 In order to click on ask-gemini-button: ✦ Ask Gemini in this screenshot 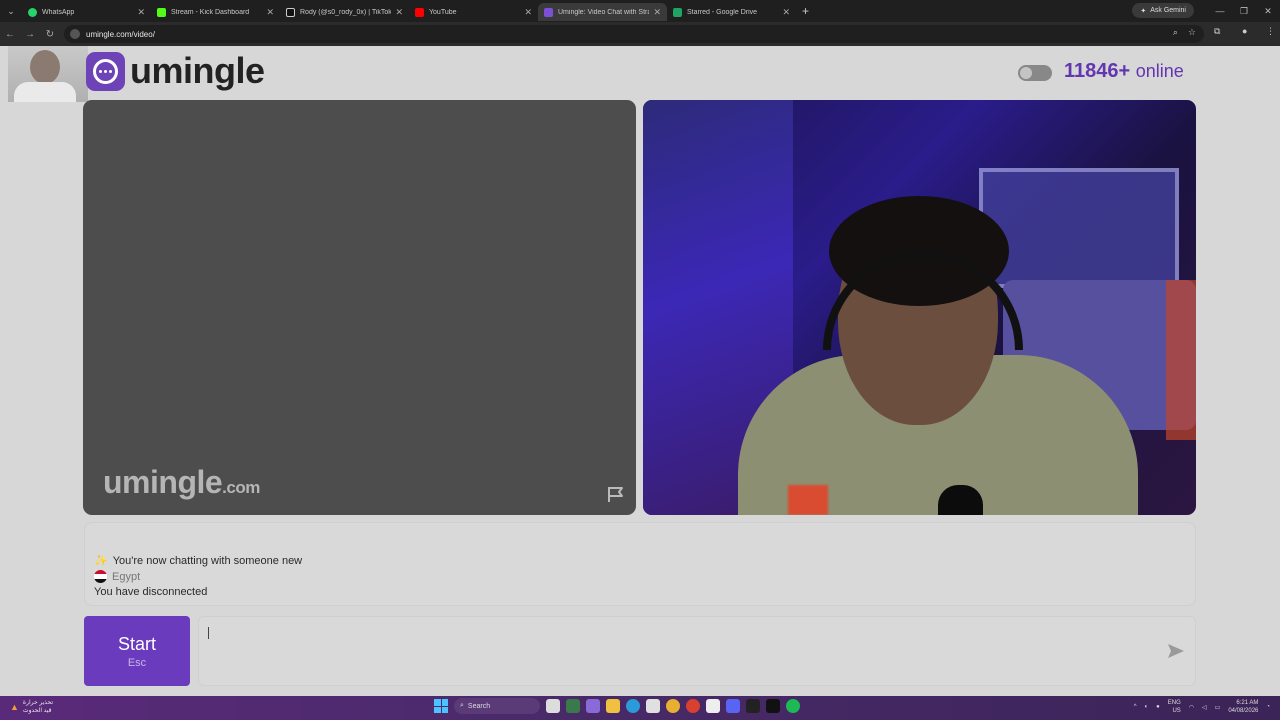, I will do `click(1163, 10)`.